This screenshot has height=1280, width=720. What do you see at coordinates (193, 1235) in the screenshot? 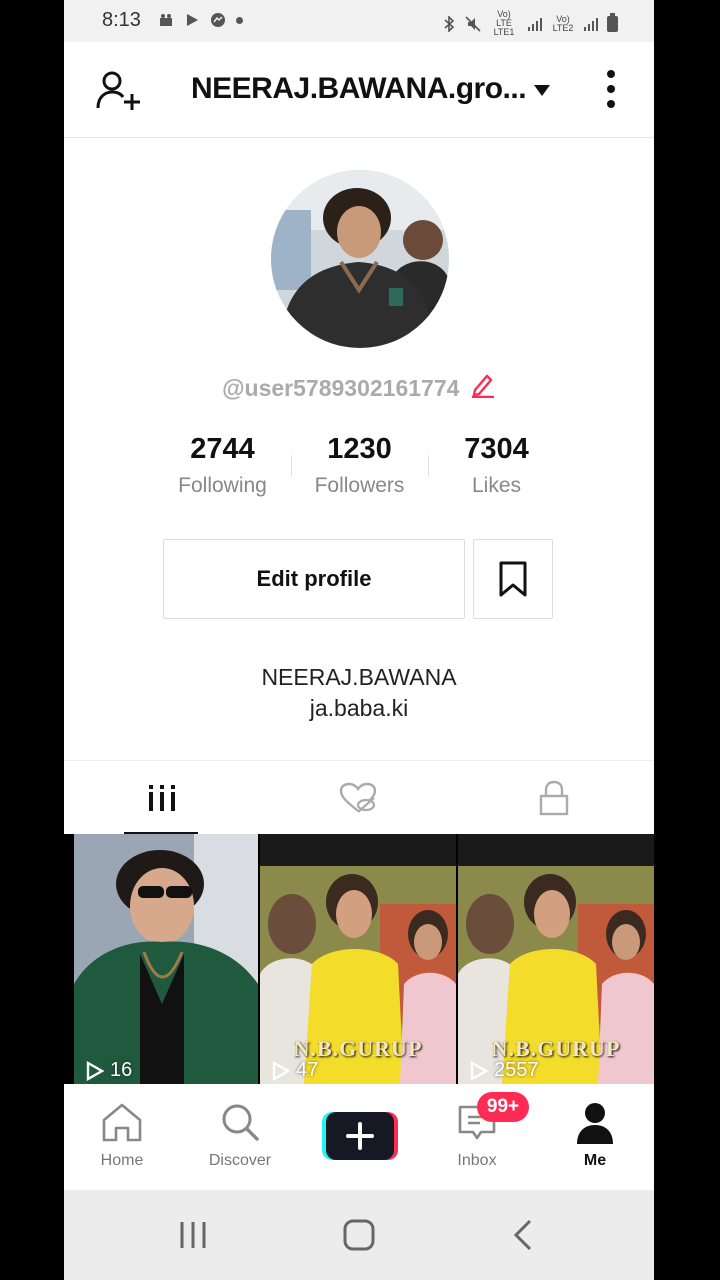
I see `recent-apps-icon` at bounding box center [193, 1235].